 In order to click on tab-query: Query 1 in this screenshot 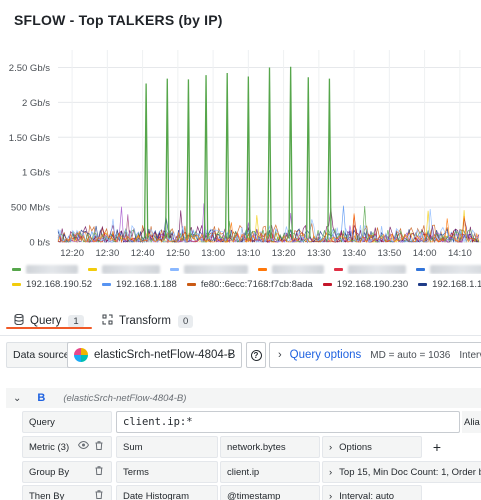, I will do `click(49, 320)`.